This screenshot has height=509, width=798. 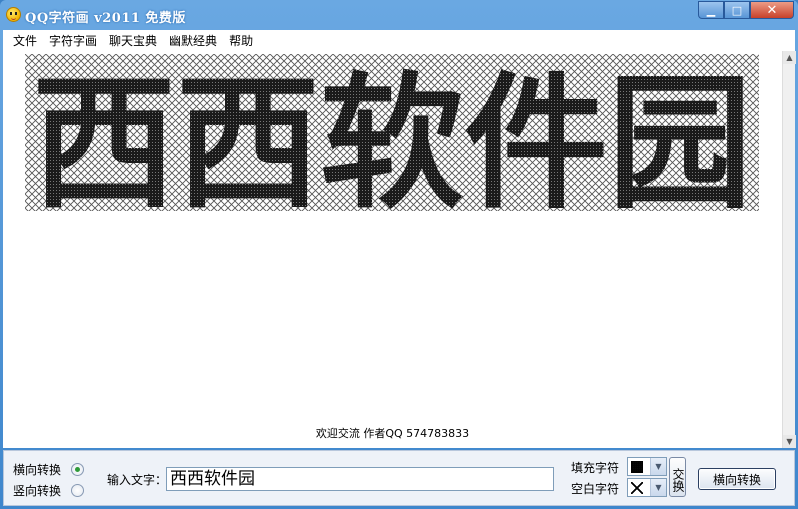 What do you see at coordinates (137, 480) in the screenshot?
I see `input-label: 输入文字：` at bounding box center [137, 480].